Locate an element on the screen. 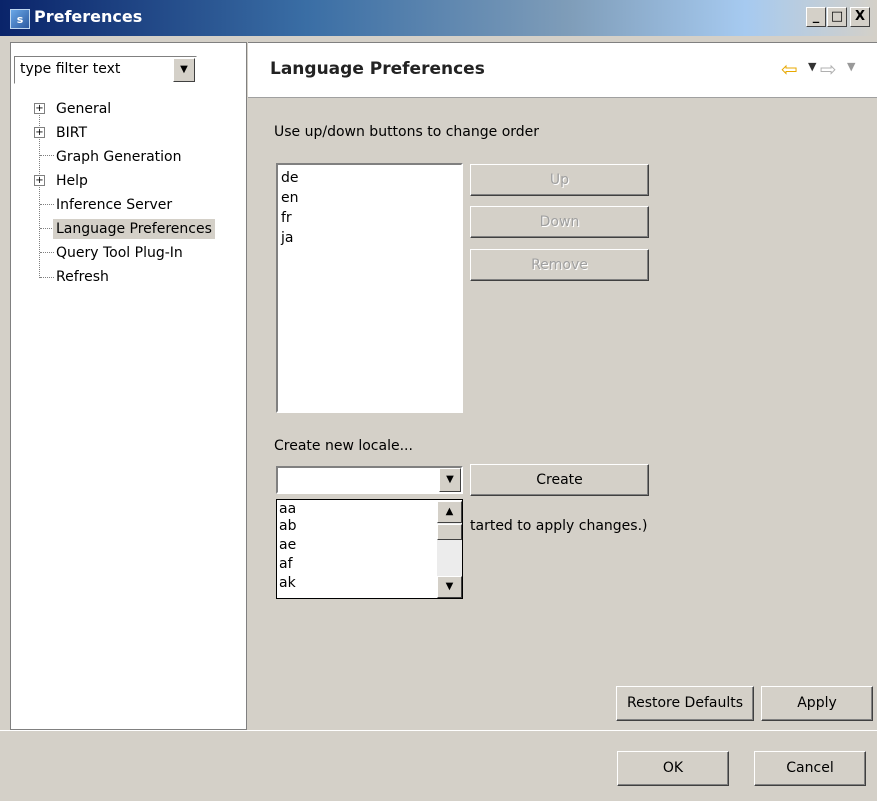 The height and width of the screenshot is (801, 877). scroll-up-icon: ▲ is located at coordinates (449, 512).